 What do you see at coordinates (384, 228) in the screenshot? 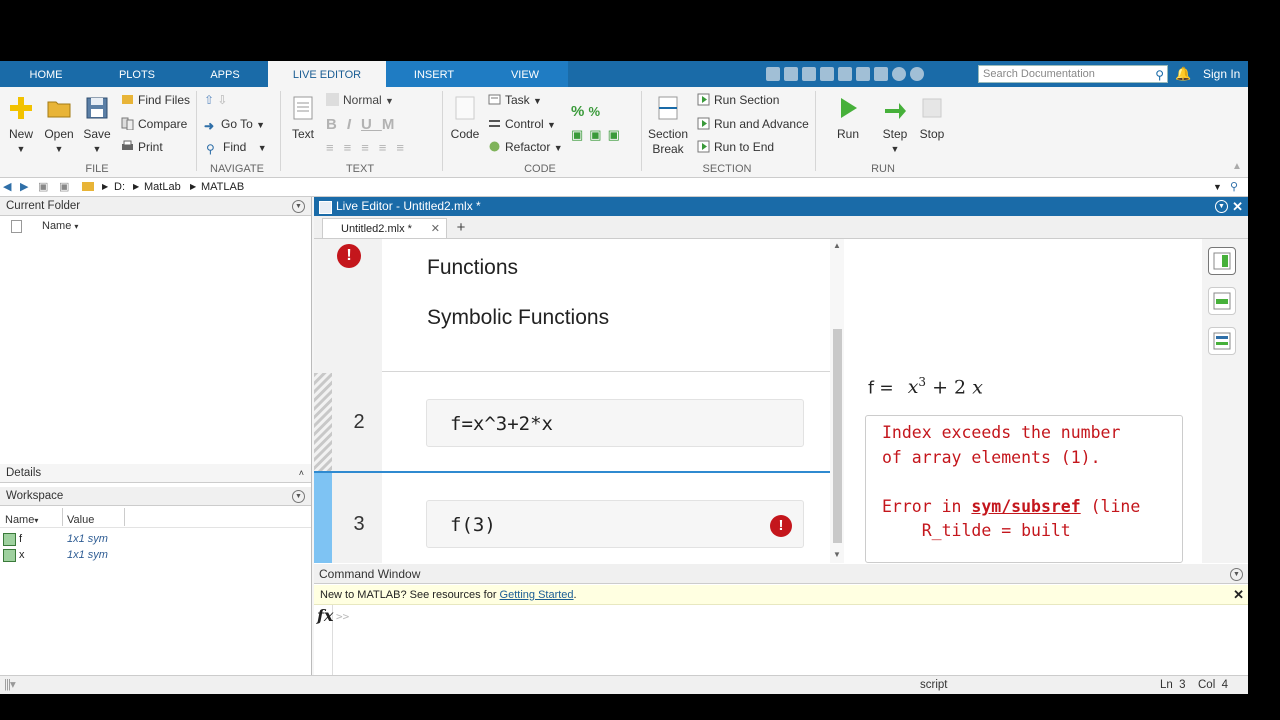
I see `tab-untitled2: Untitled2.mlx * ✕` at bounding box center [384, 228].